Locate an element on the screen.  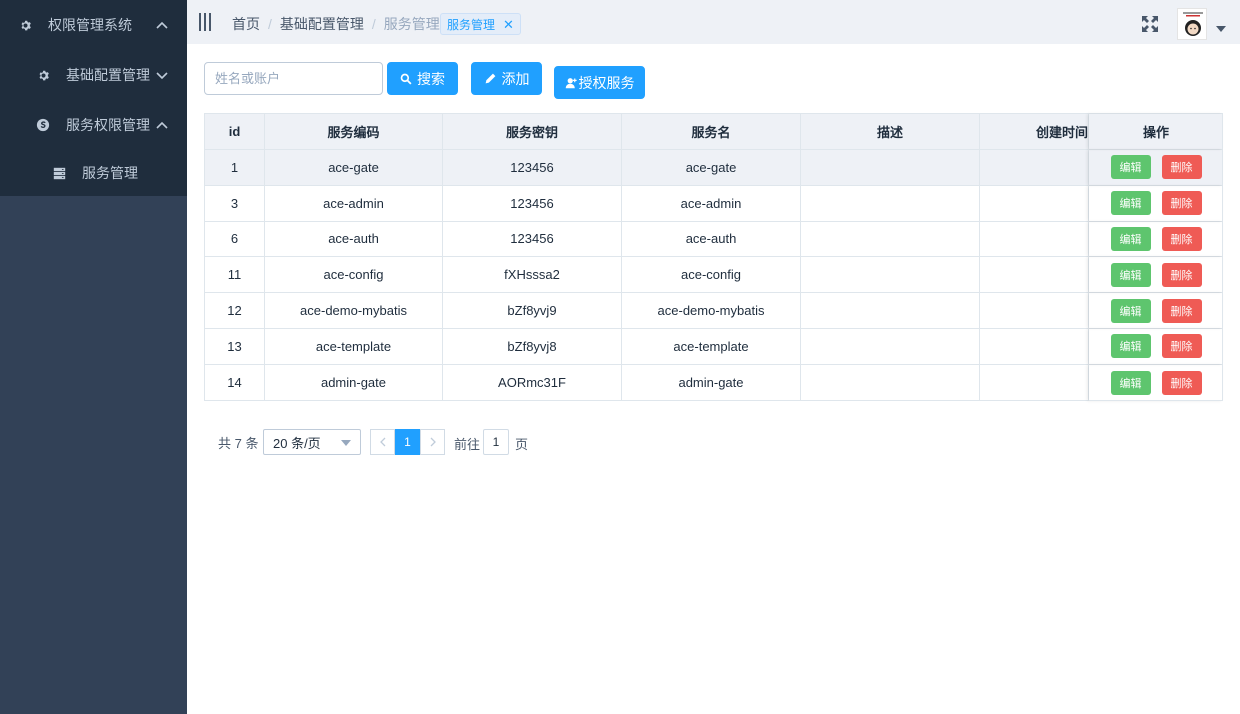
tab-label: 服务管理 is located at coordinates (471, 24).